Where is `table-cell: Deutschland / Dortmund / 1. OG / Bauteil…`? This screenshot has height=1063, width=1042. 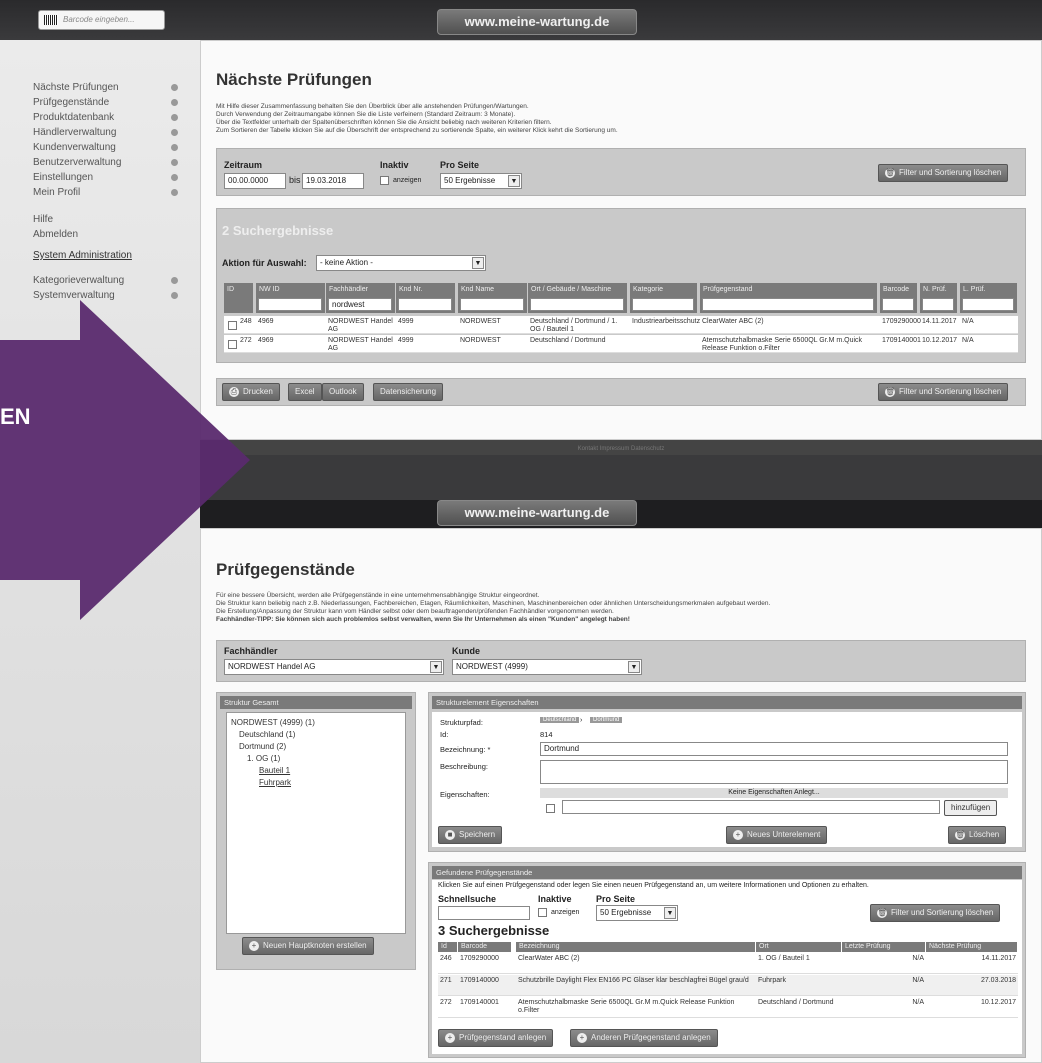
table-cell: Deutschland / Dortmund / 1. OG / Bauteil… is located at coordinates (574, 325).